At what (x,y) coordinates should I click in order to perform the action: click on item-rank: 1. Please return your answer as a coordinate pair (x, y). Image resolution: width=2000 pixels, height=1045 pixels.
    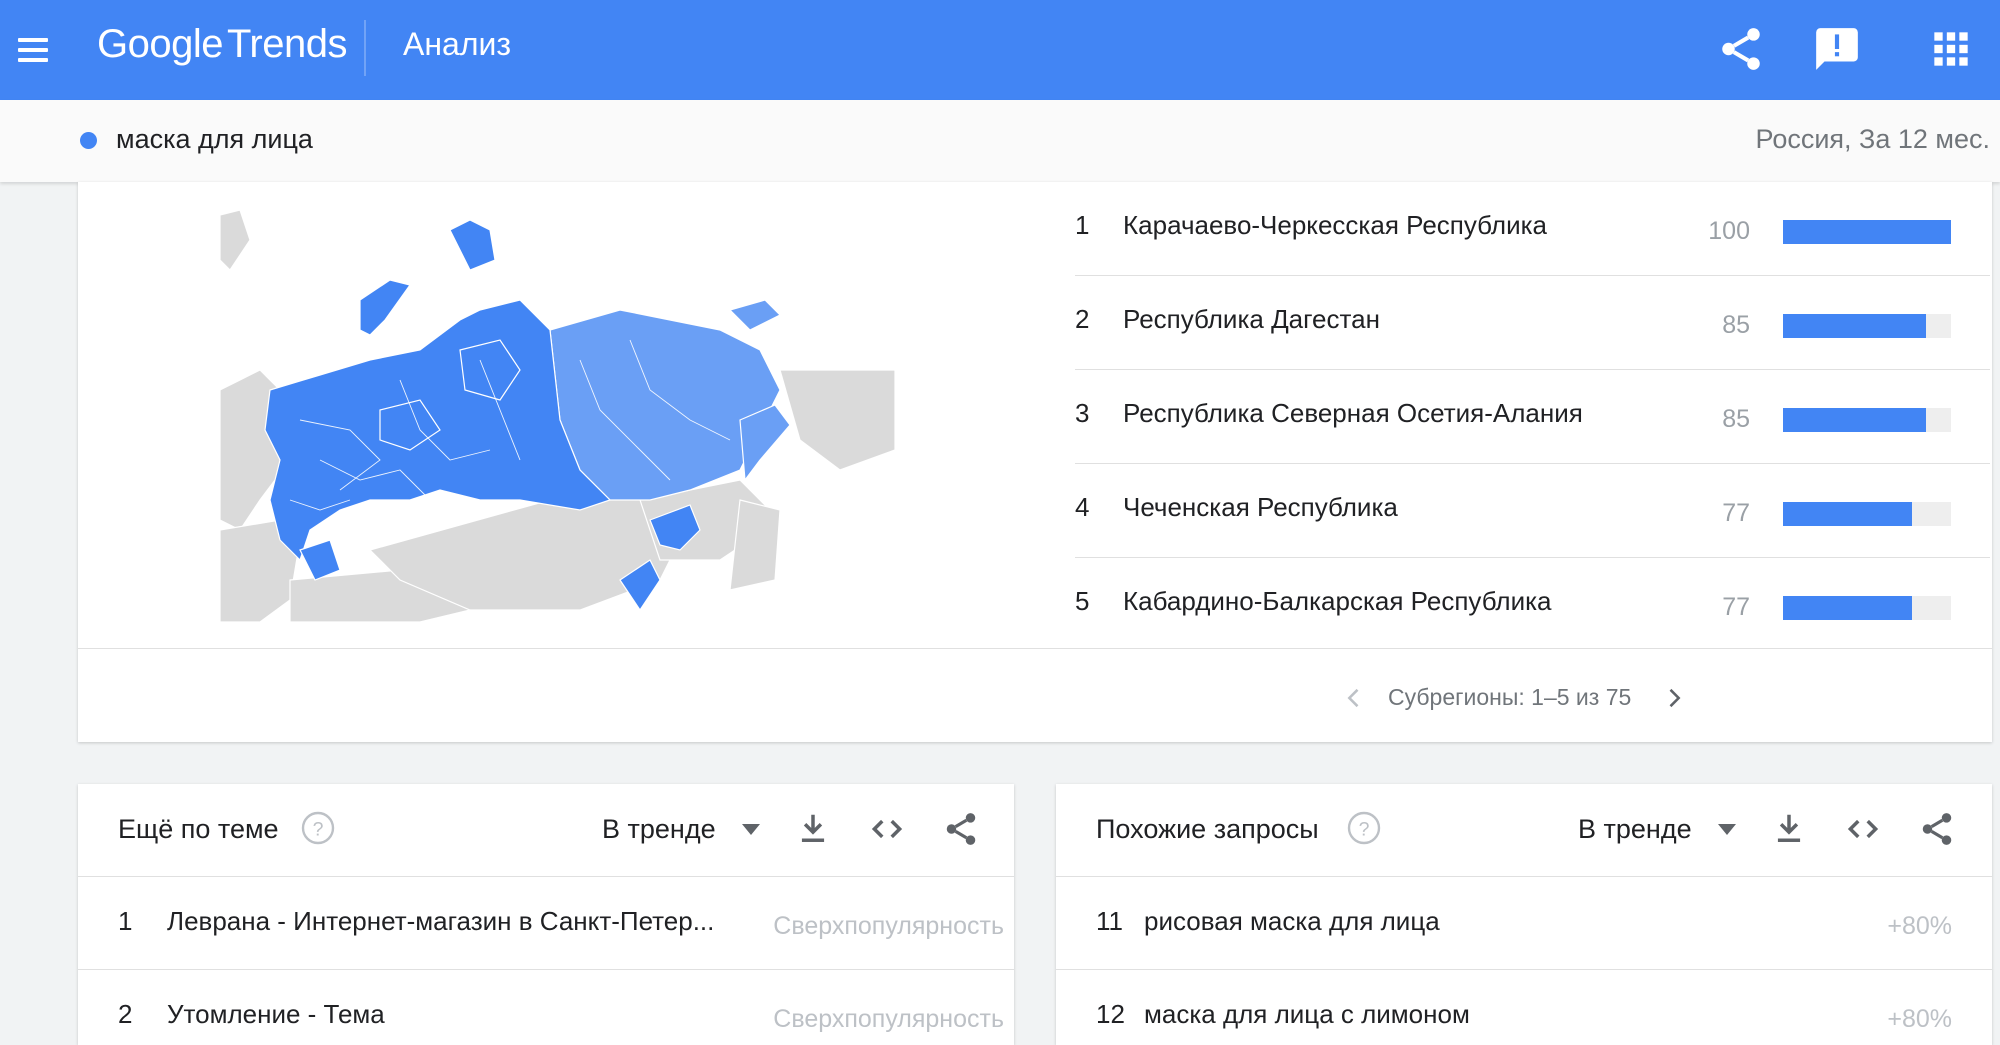
    Looking at the image, I should click on (125, 921).